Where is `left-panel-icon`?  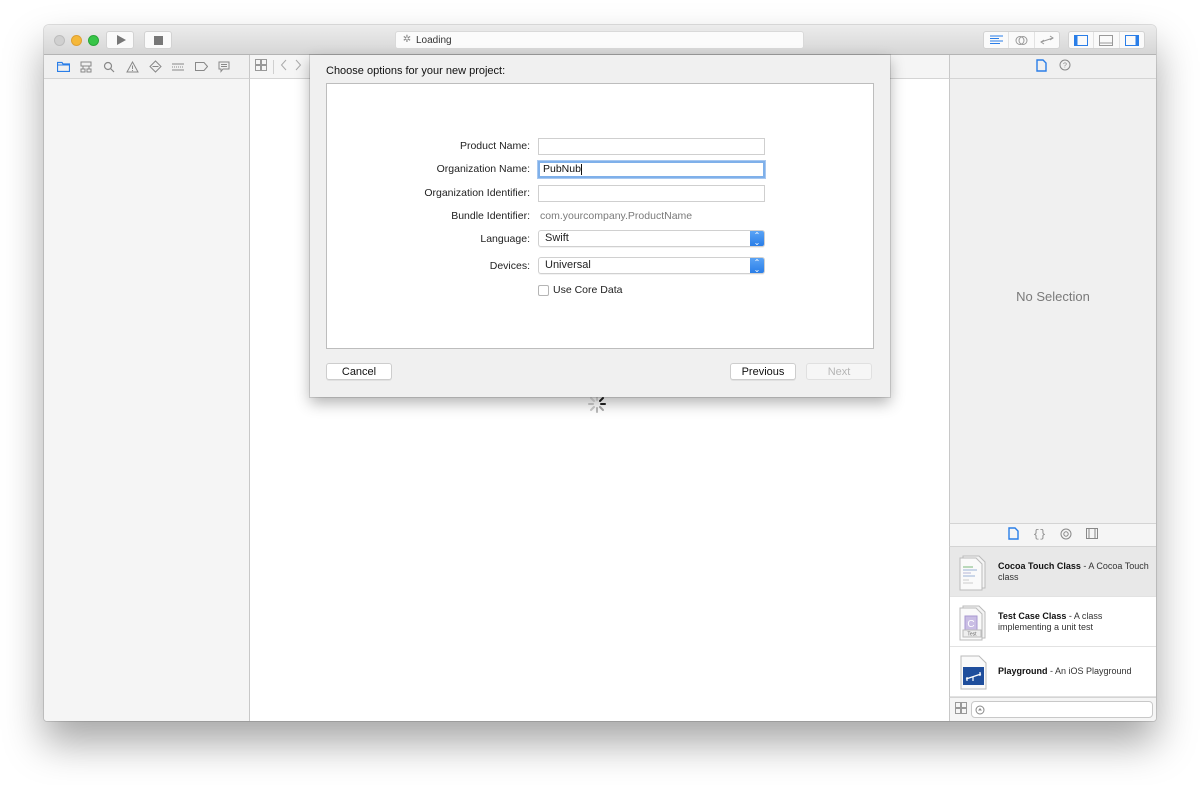
left-panel-icon is located at coordinates (1081, 40).